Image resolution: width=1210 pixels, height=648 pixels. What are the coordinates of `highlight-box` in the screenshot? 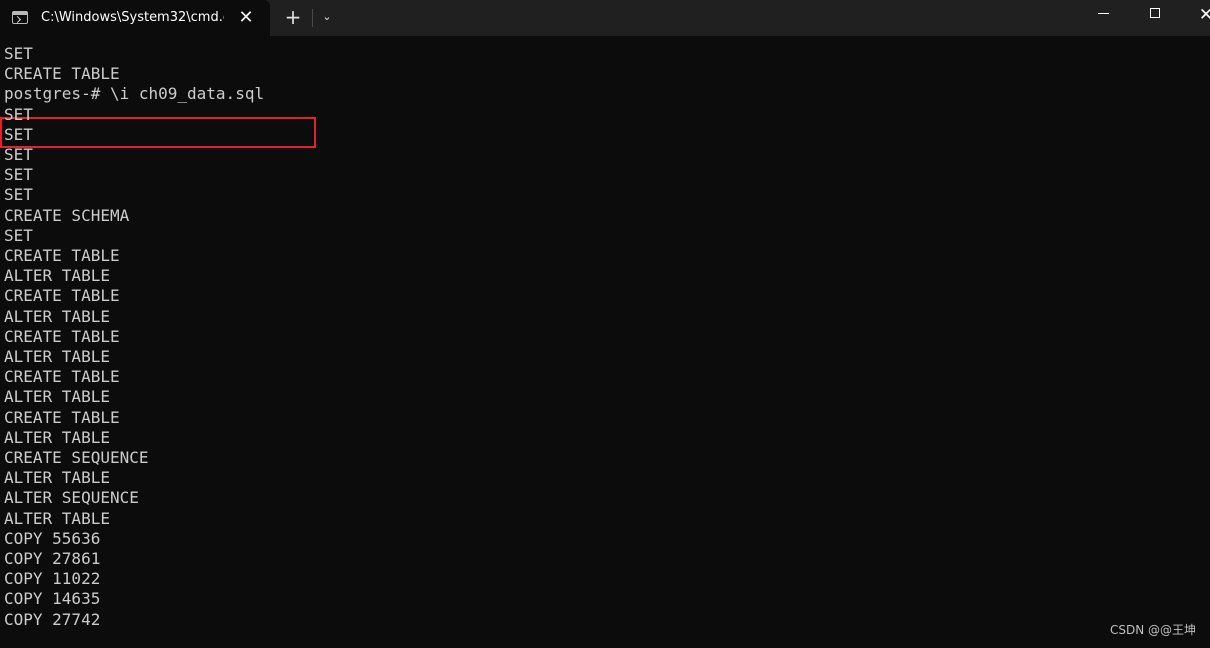 It's located at (158, 132).